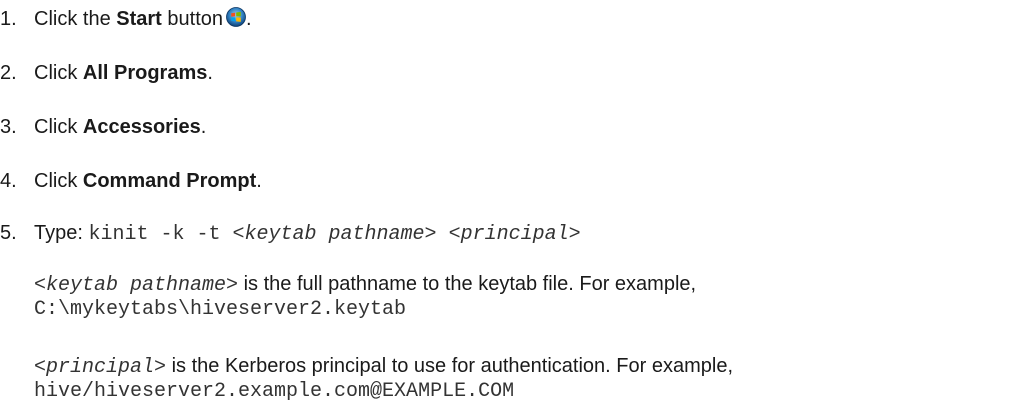 The image size is (1021, 418). I want to click on step-text: Click Accessories., so click(120, 127).